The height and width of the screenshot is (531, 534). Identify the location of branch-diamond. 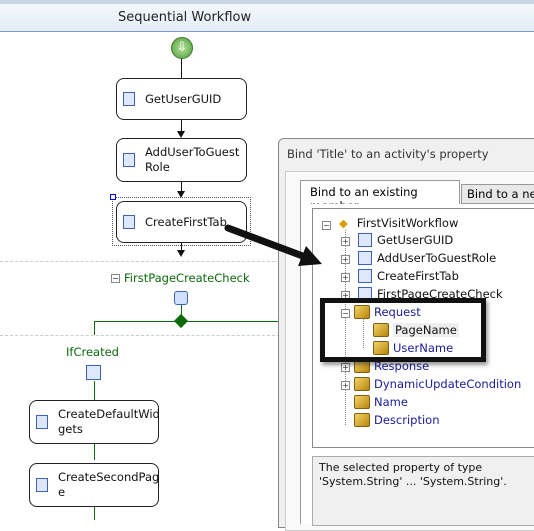
(181, 321).